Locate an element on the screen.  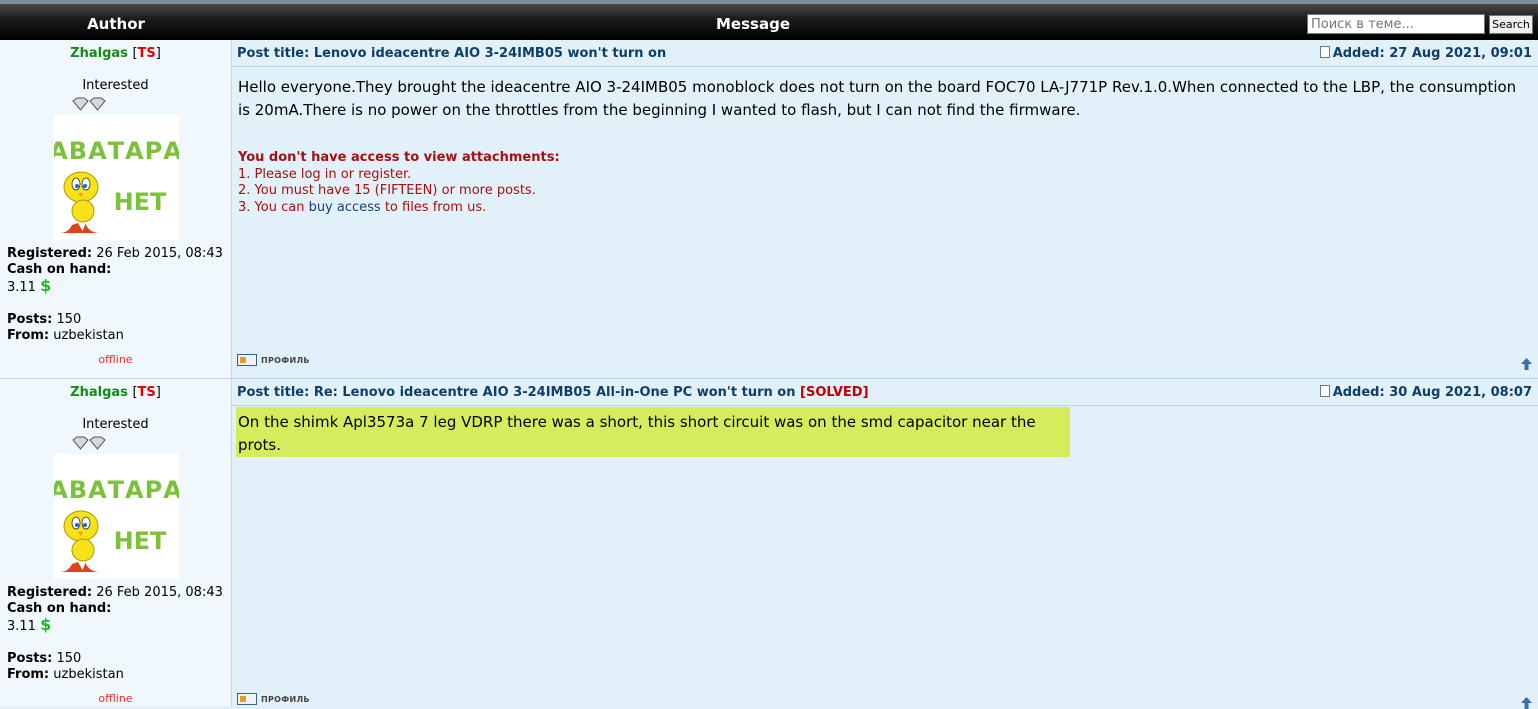
buy-access-link: buy access is located at coordinates (345, 207).